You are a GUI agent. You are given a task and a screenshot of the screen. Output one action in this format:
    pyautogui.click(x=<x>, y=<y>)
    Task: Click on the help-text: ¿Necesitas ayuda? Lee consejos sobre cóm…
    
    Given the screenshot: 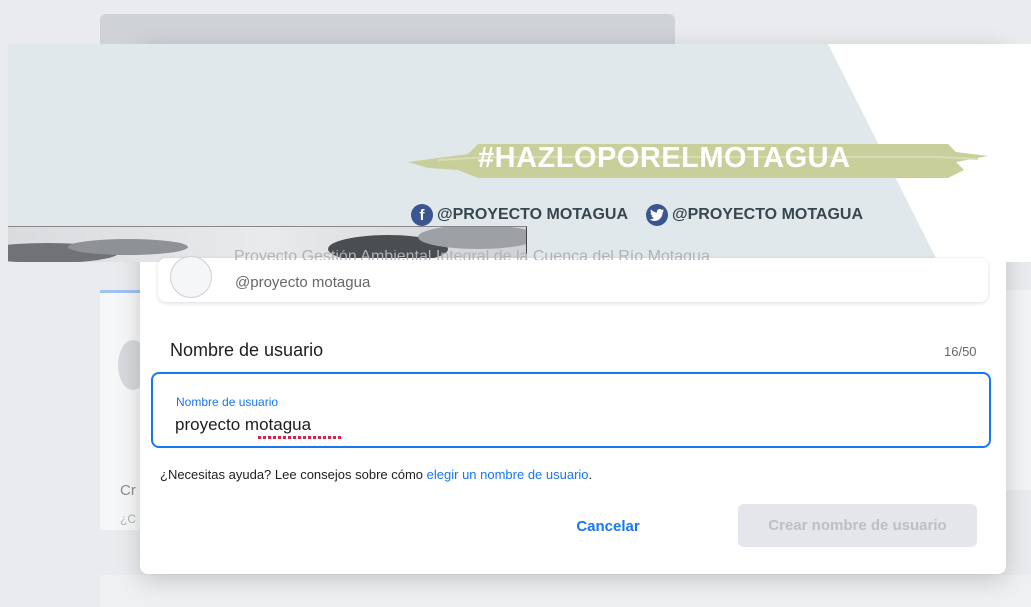 What is the action you would take?
    pyautogui.click(x=376, y=474)
    